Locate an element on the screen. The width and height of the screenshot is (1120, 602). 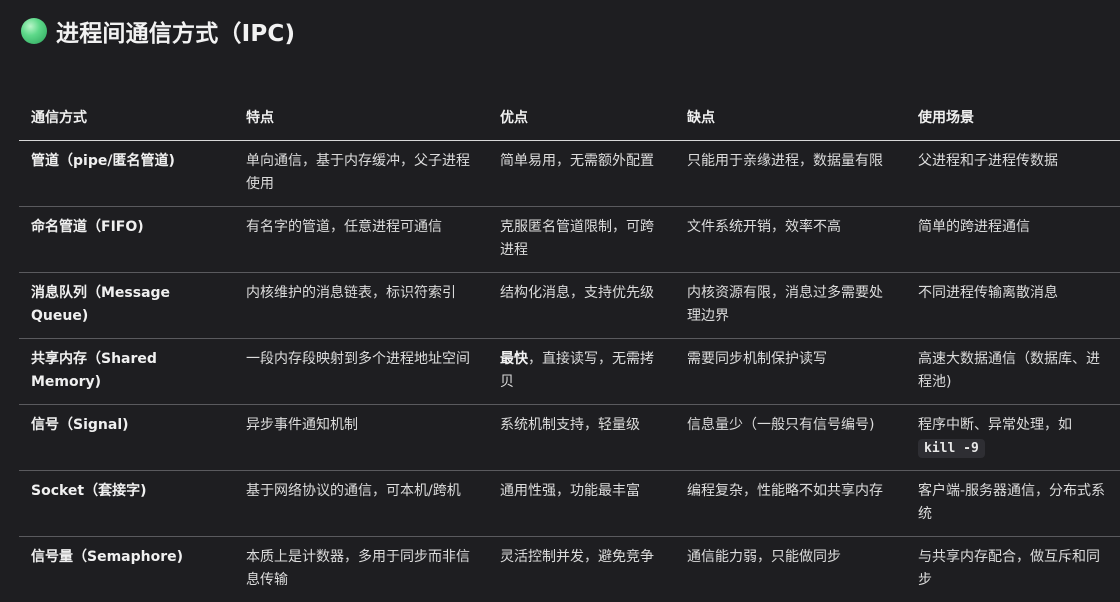
cell-scenario: 简单的跨进程通信 is located at coordinates (1013, 239).